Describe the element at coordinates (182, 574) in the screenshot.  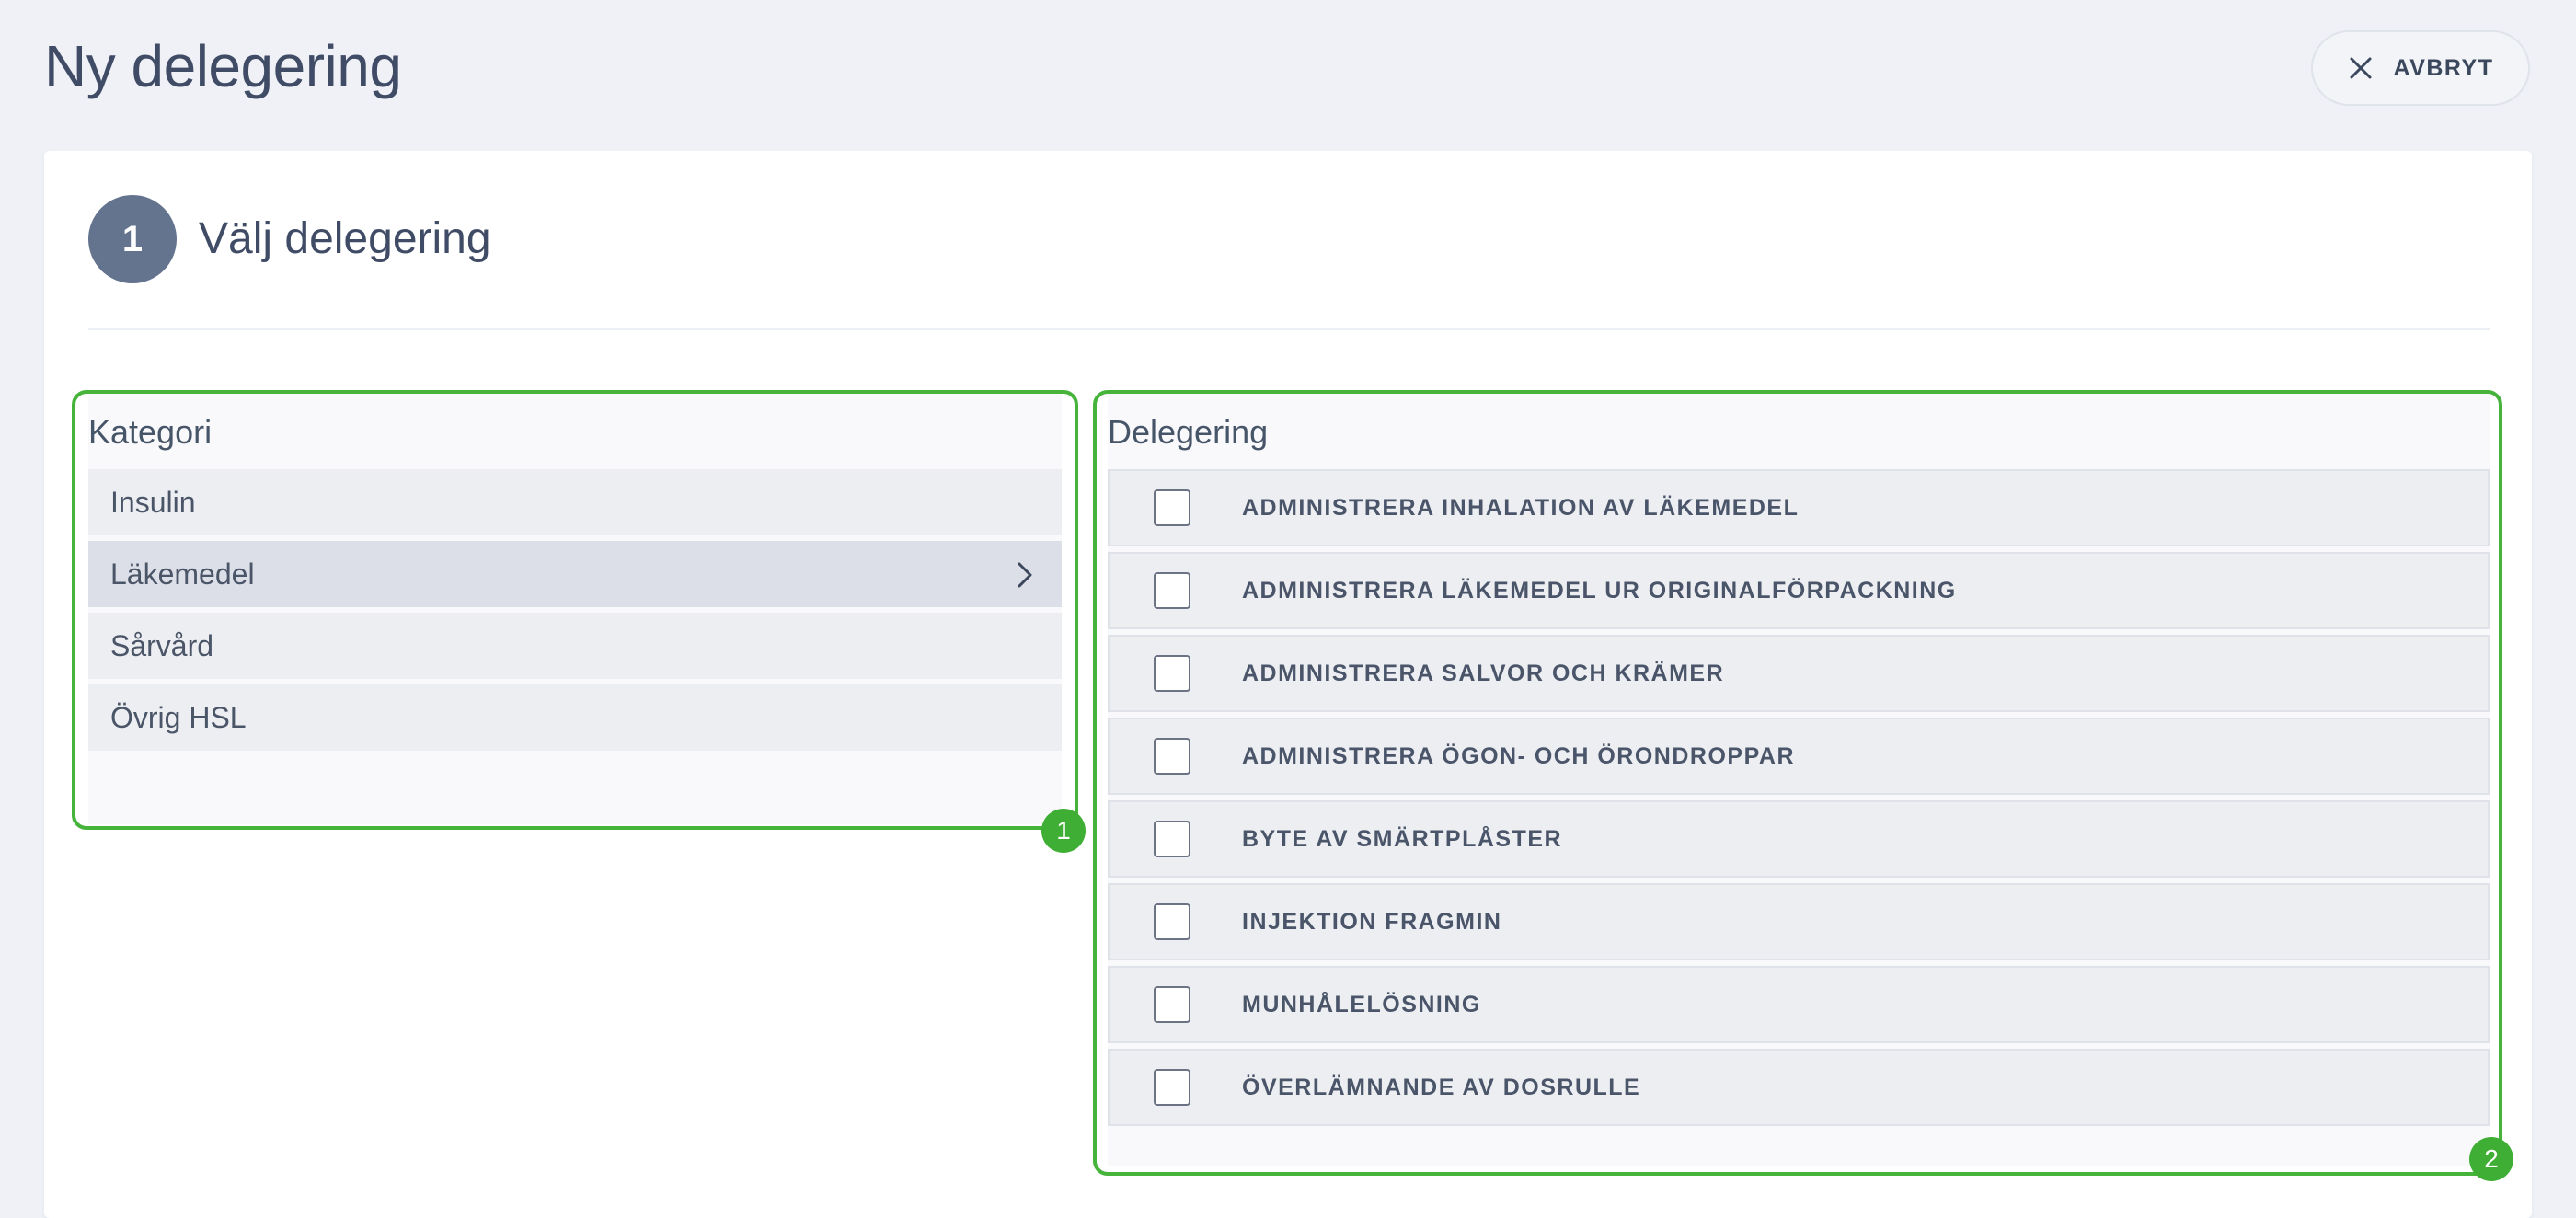
I see `category-item-label: Läkemedel` at that location.